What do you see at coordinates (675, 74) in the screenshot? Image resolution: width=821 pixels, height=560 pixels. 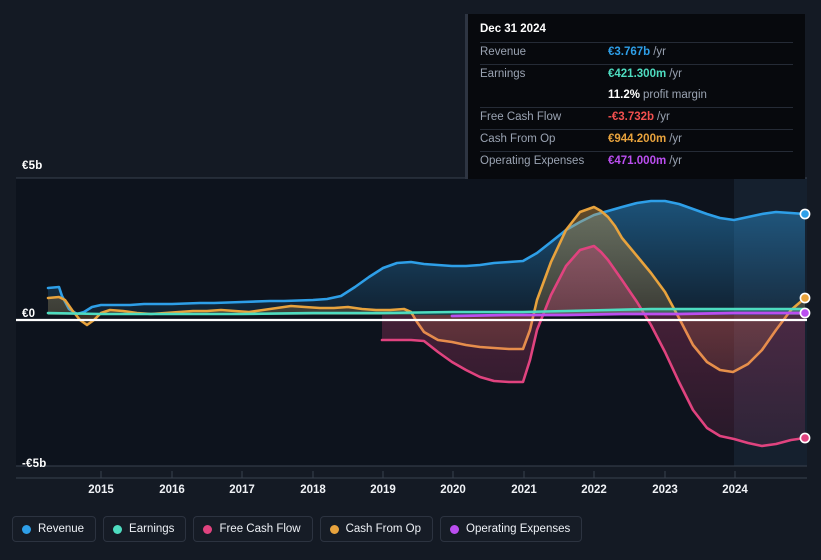 I see `tooltip-unit-earnings: /yr` at bounding box center [675, 74].